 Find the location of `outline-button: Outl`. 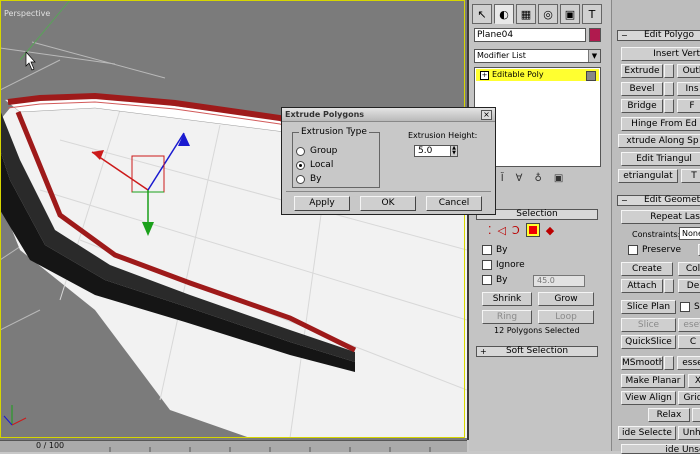

outline-button: Outl is located at coordinates (688, 71).